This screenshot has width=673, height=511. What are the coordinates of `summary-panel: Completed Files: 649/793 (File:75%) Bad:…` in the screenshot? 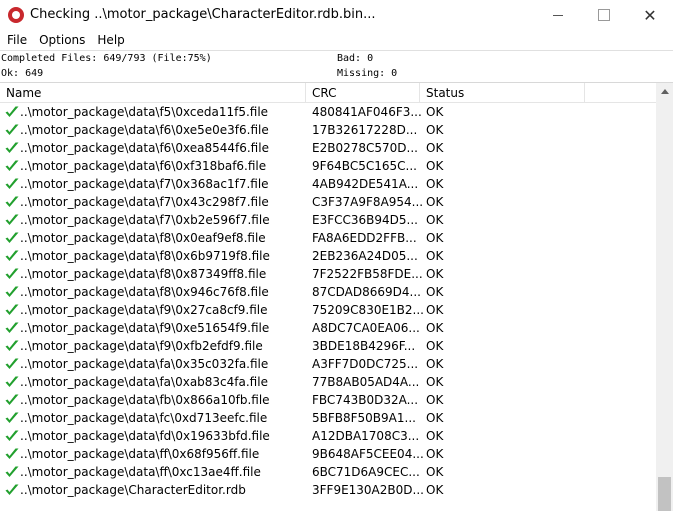 It's located at (336, 66).